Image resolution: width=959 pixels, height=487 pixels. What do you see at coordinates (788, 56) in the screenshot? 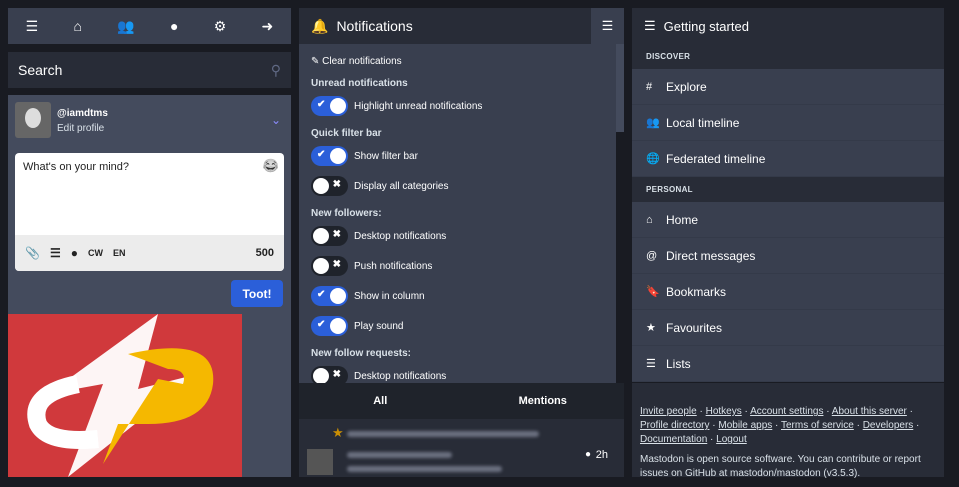
I see `section-discover: DISCOVER` at bounding box center [788, 56].